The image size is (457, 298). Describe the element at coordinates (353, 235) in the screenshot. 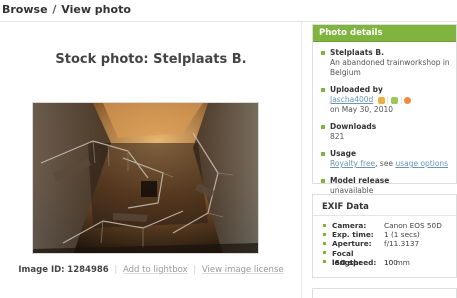

I see `exif-key: Exp. time:` at that location.